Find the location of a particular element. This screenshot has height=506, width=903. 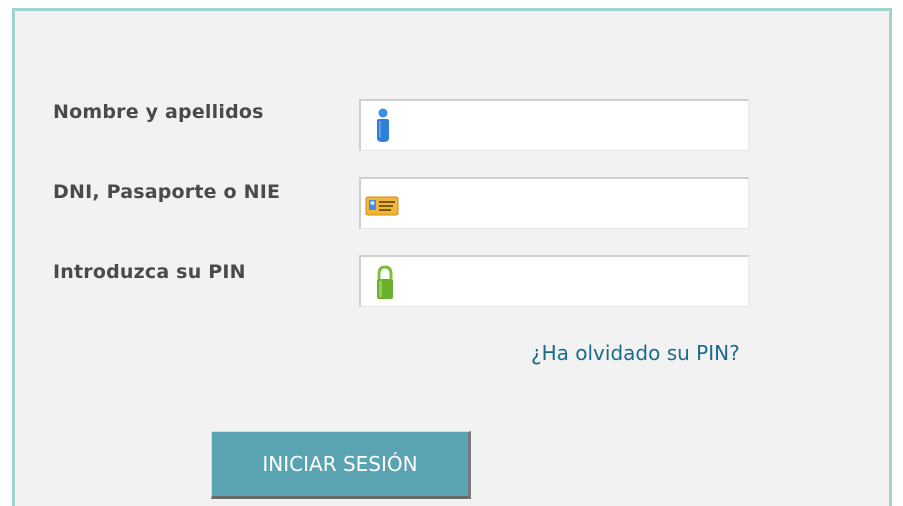

id-card-icon is located at coordinates (382, 208).